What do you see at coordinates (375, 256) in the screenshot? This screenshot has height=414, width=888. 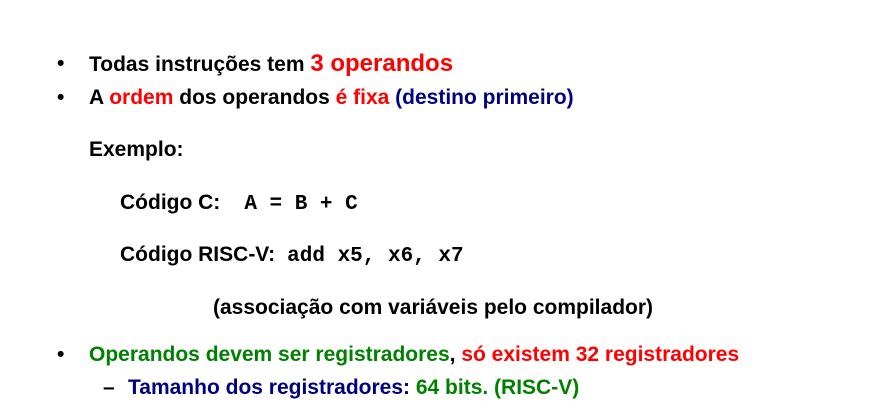 I see `riscv-code-snippet: add x5, x6, x7` at bounding box center [375, 256].